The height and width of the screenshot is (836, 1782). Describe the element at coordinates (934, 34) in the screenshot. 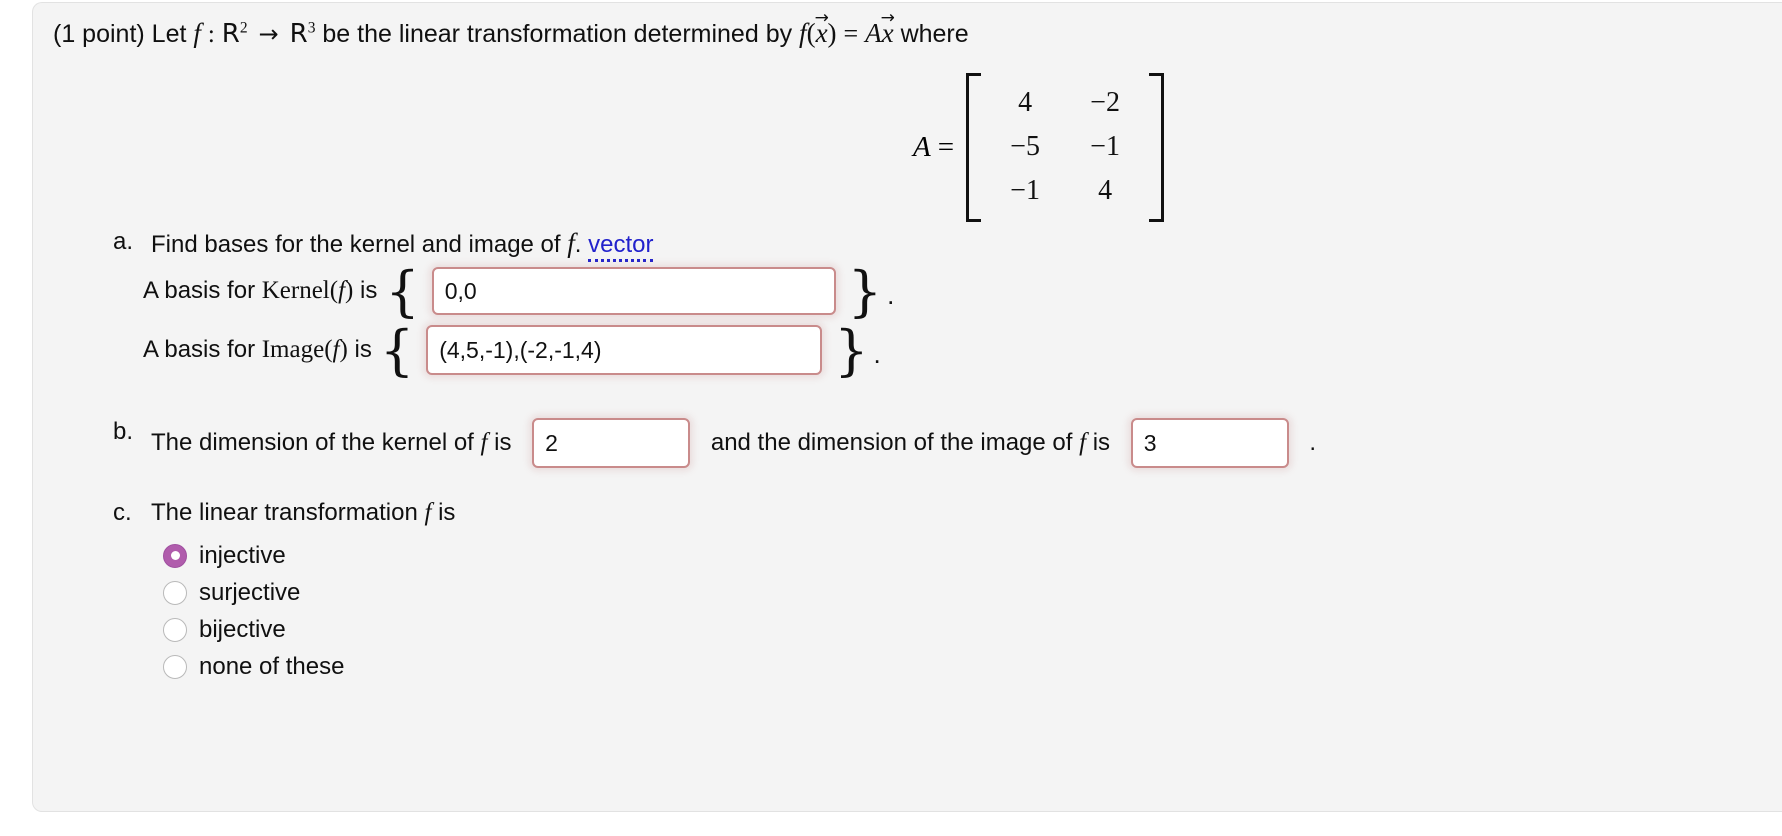

I see `statement-text-end: where` at that location.